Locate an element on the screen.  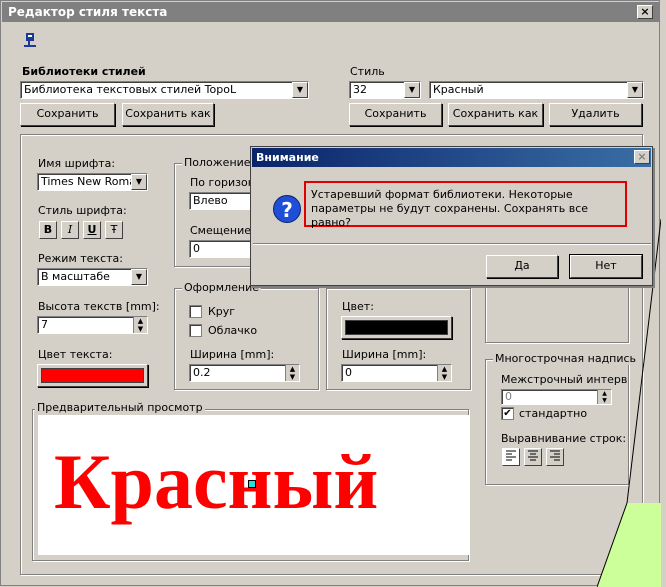
cloud-checkbox is located at coordinates (195, 330).